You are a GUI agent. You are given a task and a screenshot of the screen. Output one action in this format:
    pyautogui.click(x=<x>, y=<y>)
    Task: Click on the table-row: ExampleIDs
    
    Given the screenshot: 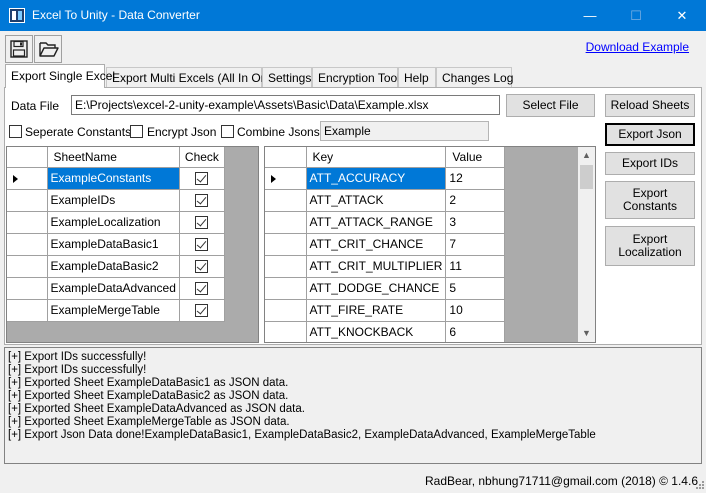 What is the action you would take?
    pyautogui.click(x=116, y=200)
    